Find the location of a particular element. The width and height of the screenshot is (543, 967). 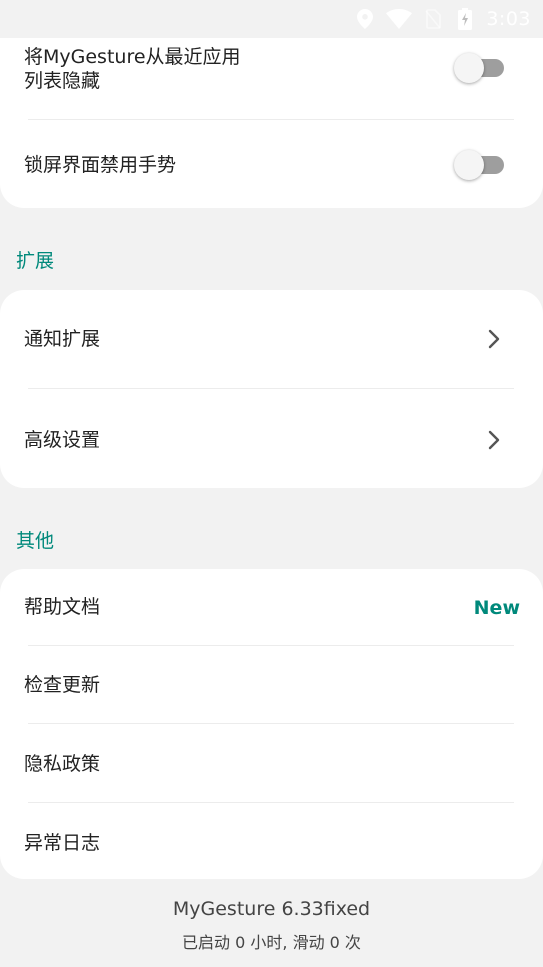

hide-from-recents-label: 将MyGesture从最近应用 列表隐藏 is located at coordinates (132, 69).